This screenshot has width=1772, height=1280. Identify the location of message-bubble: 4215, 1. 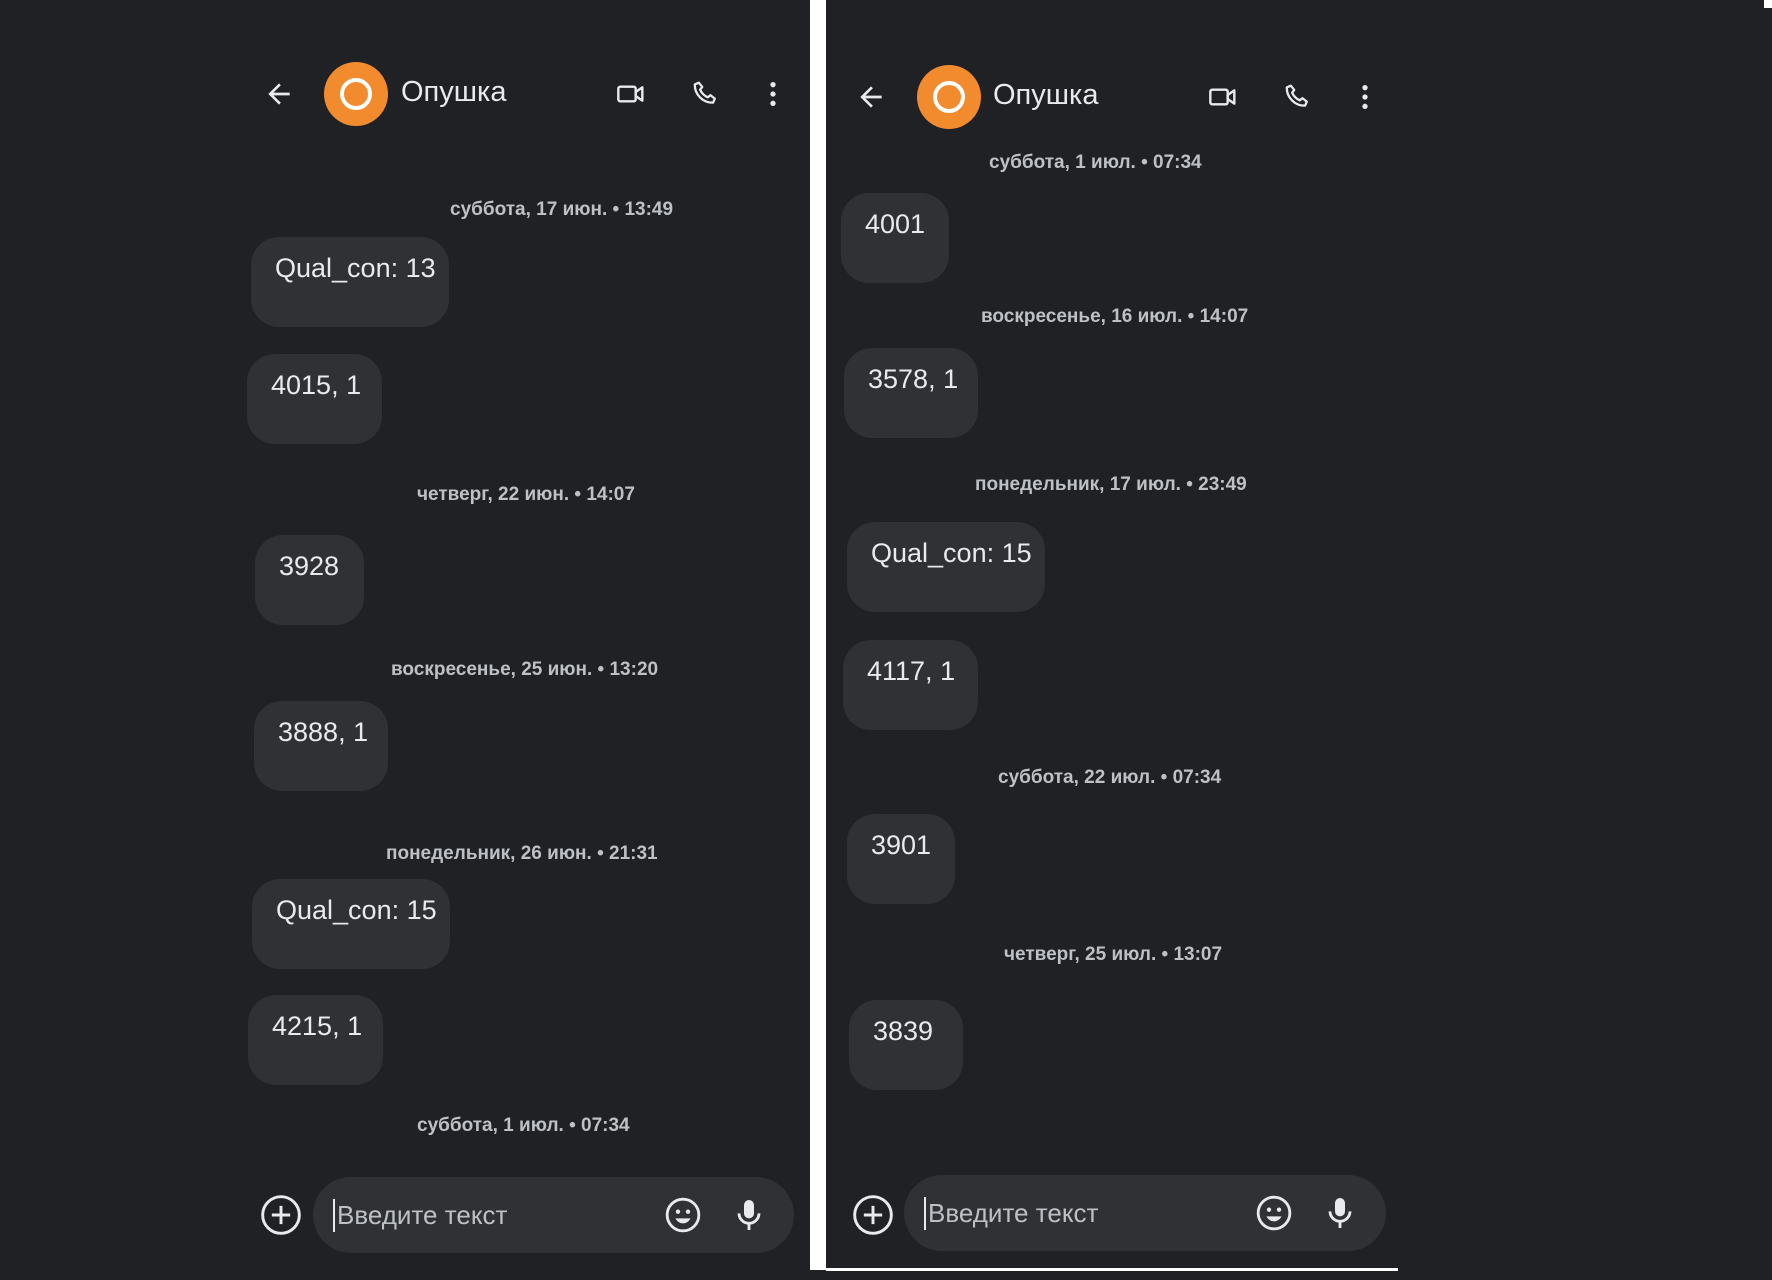
(315, 1040).